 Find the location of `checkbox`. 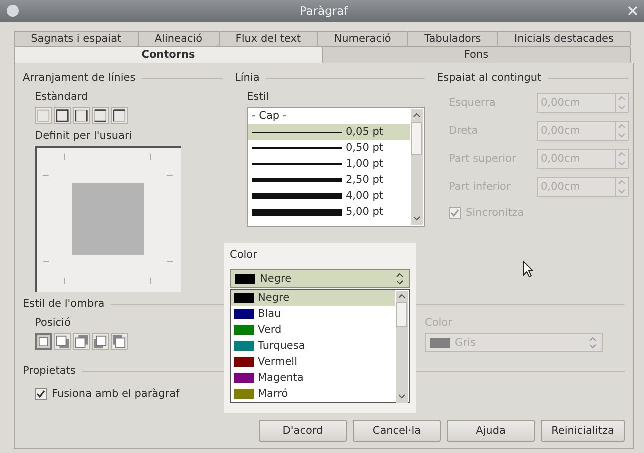

checkbox is located at coordinates (41, 394).